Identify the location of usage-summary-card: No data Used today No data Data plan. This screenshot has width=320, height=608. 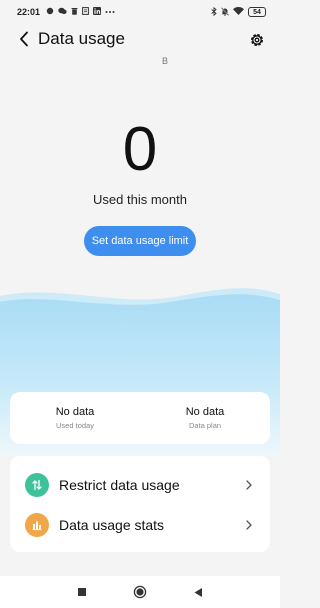
(140, 418).